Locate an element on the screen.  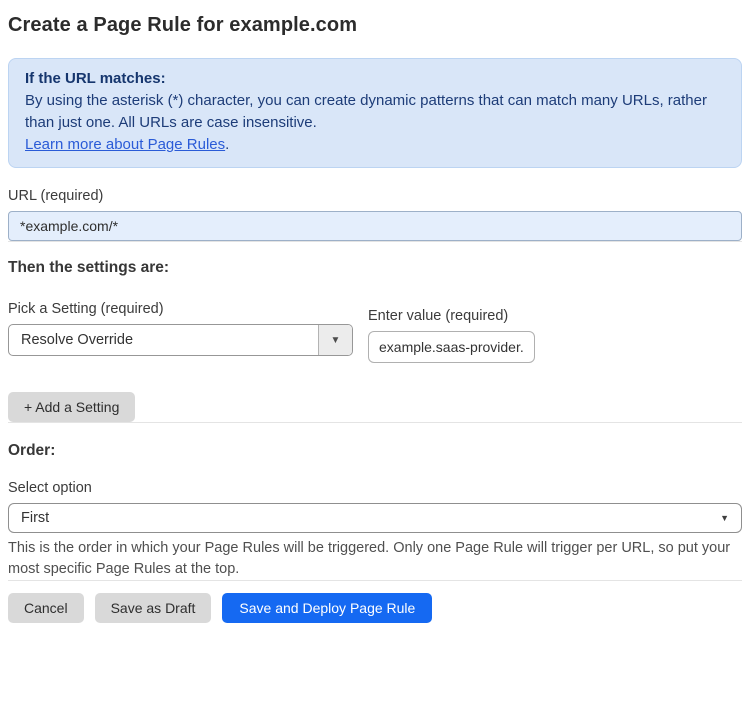
order-section-heading: Order: is located at coordinates (32, 450).